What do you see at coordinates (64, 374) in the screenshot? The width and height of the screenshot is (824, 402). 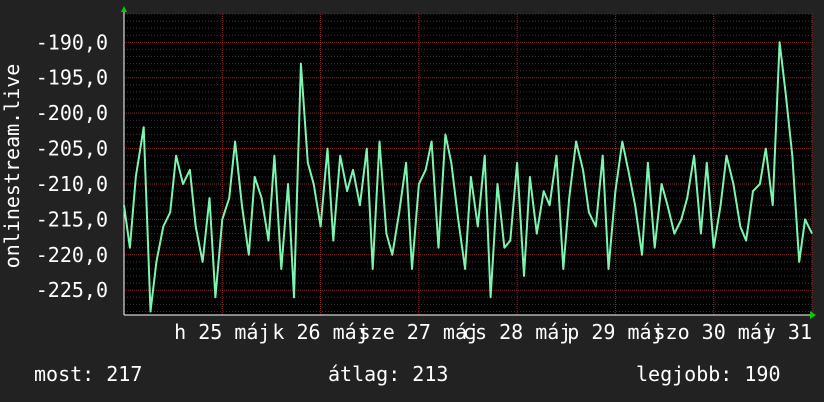 I see `stat-current-label: most:` at bounding box center [64, 374].